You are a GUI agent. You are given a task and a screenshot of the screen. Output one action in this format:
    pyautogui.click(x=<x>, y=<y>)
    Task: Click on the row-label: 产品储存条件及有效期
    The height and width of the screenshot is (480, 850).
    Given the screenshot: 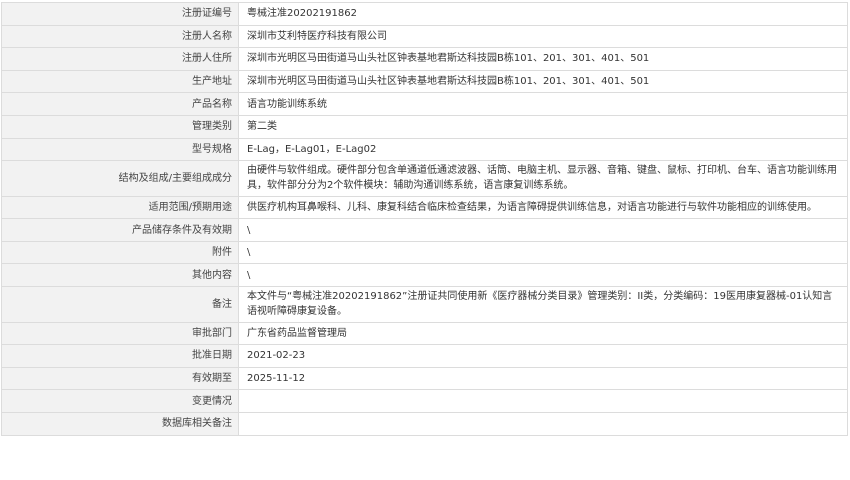 What is the action you would take?
    pyautogui.click(x=120, y=230)
    